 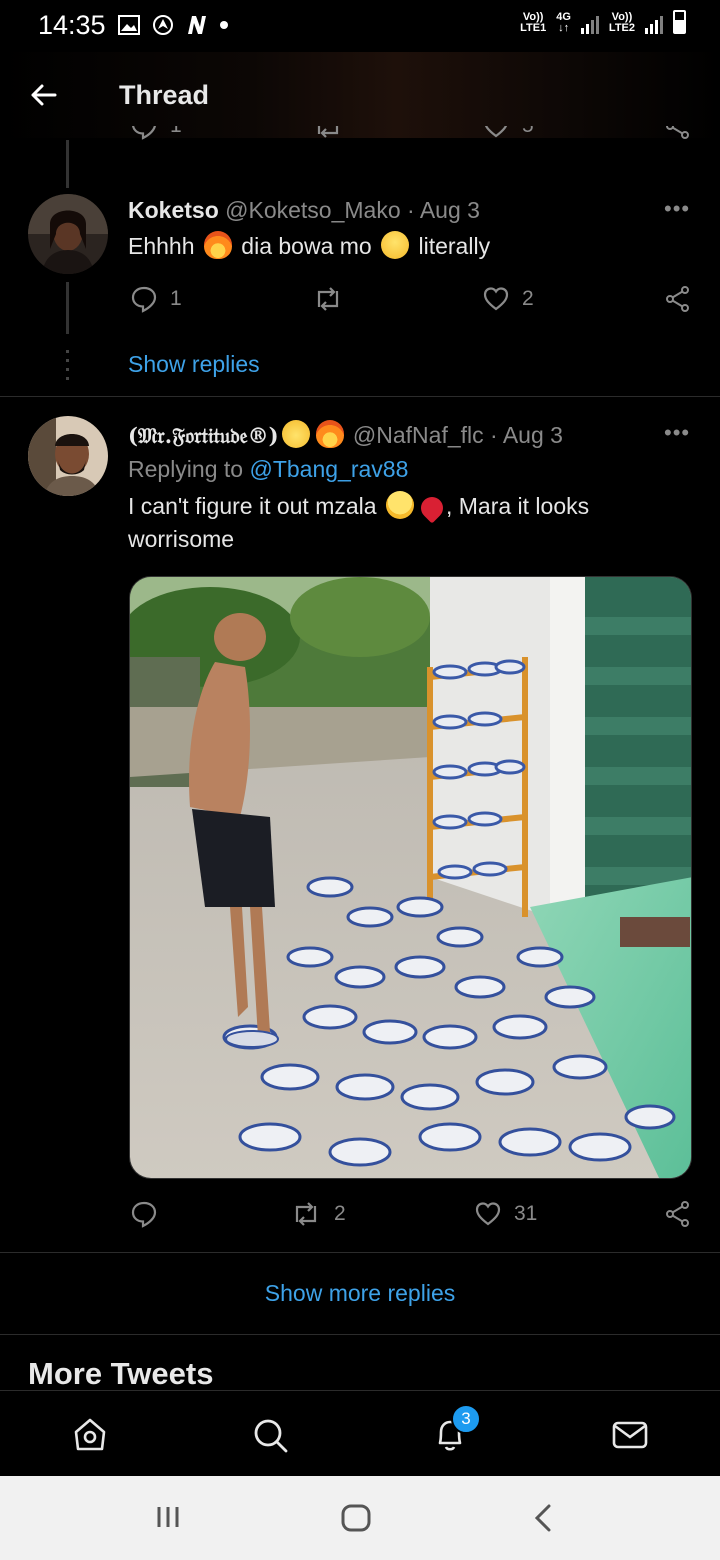 What do you see at coordinates (621, 28) in the screenshot?
I see `sim2-label: LTE2` at bounding box center [621, 28].